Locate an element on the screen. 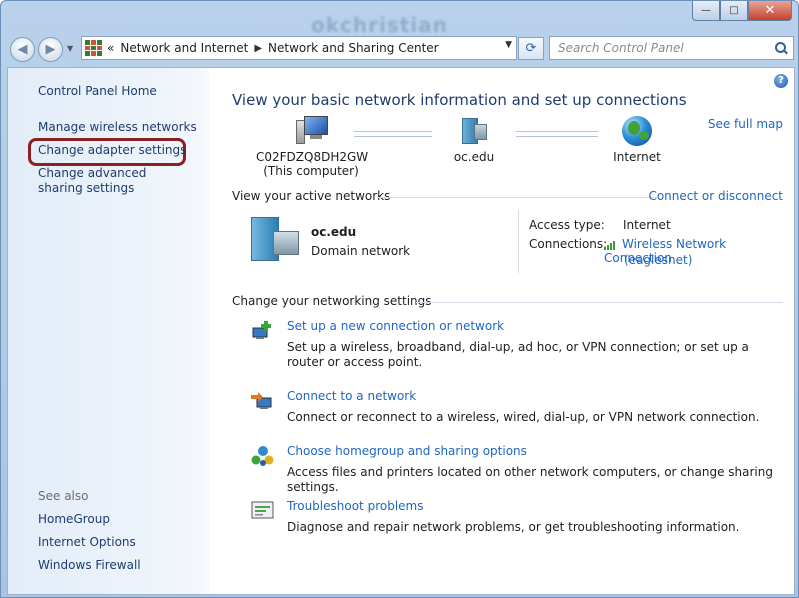  troubleshoot-link: Troubleshoot problems is located at coordinates (355, 506).